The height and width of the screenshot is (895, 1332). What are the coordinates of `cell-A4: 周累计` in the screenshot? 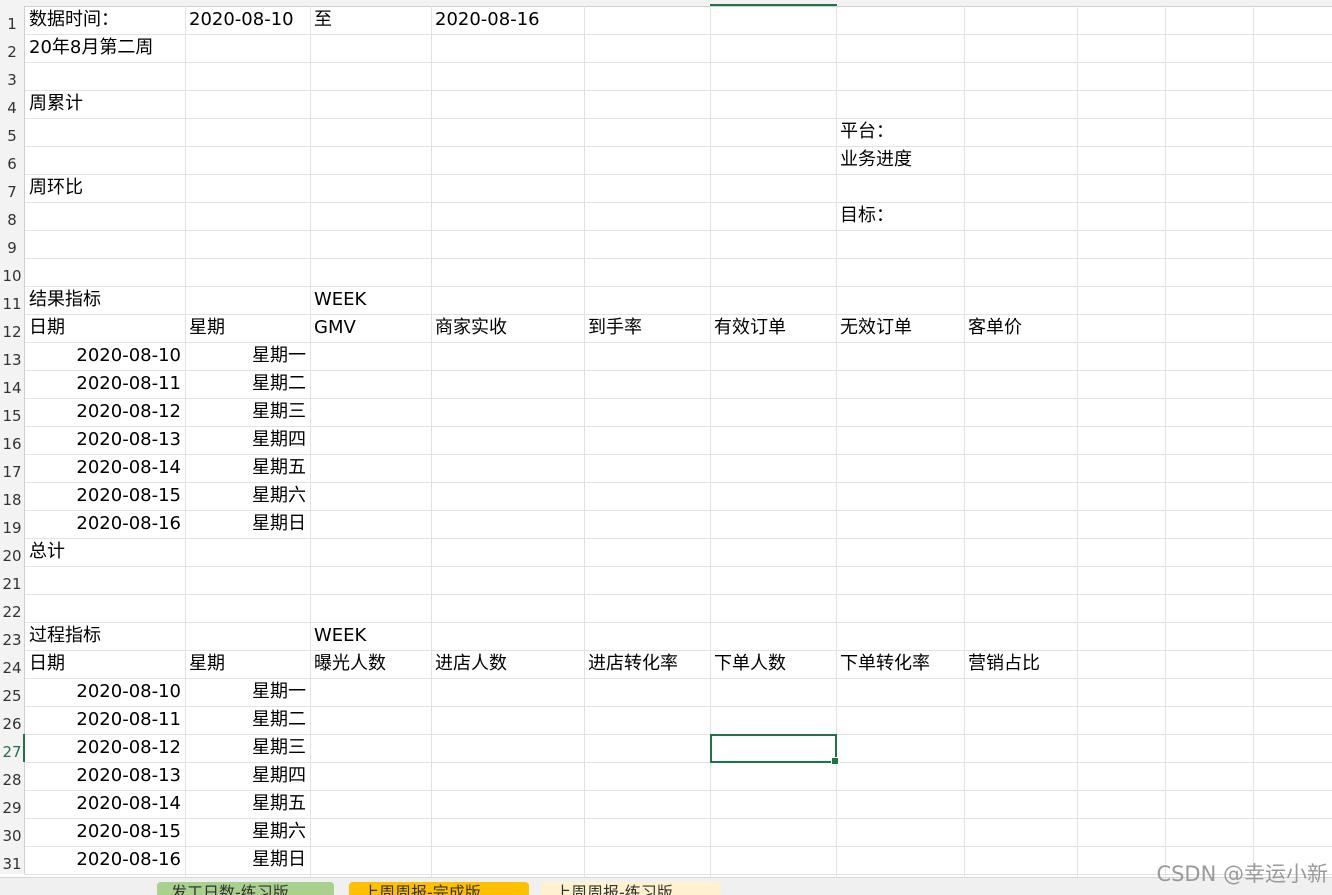 It's located at (56, 104).